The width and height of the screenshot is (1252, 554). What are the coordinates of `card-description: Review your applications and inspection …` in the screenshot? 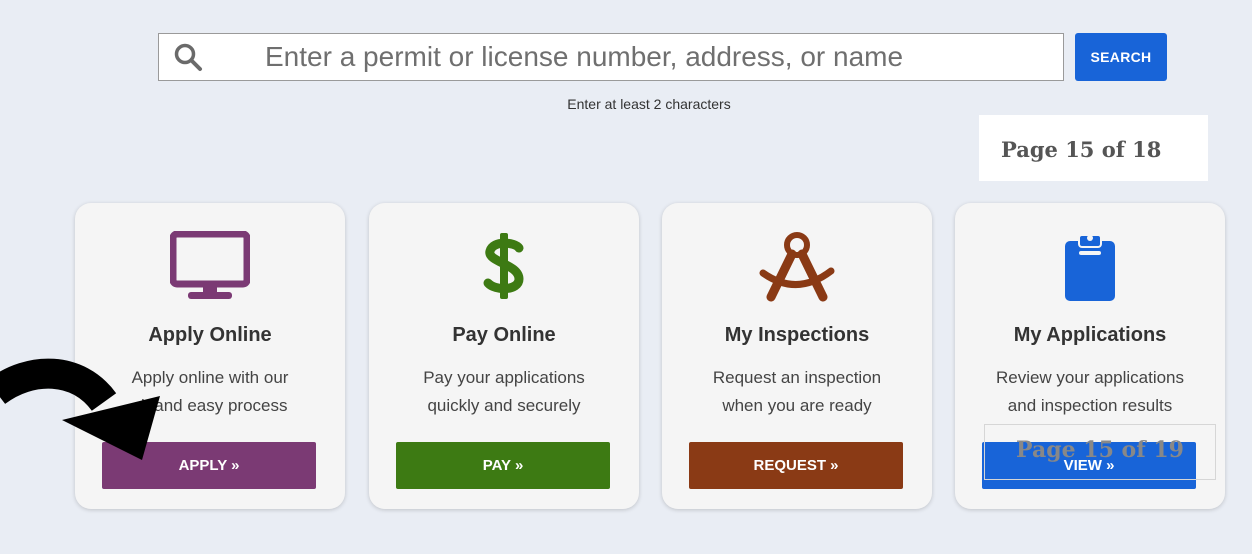 It's located at (1090, 391).